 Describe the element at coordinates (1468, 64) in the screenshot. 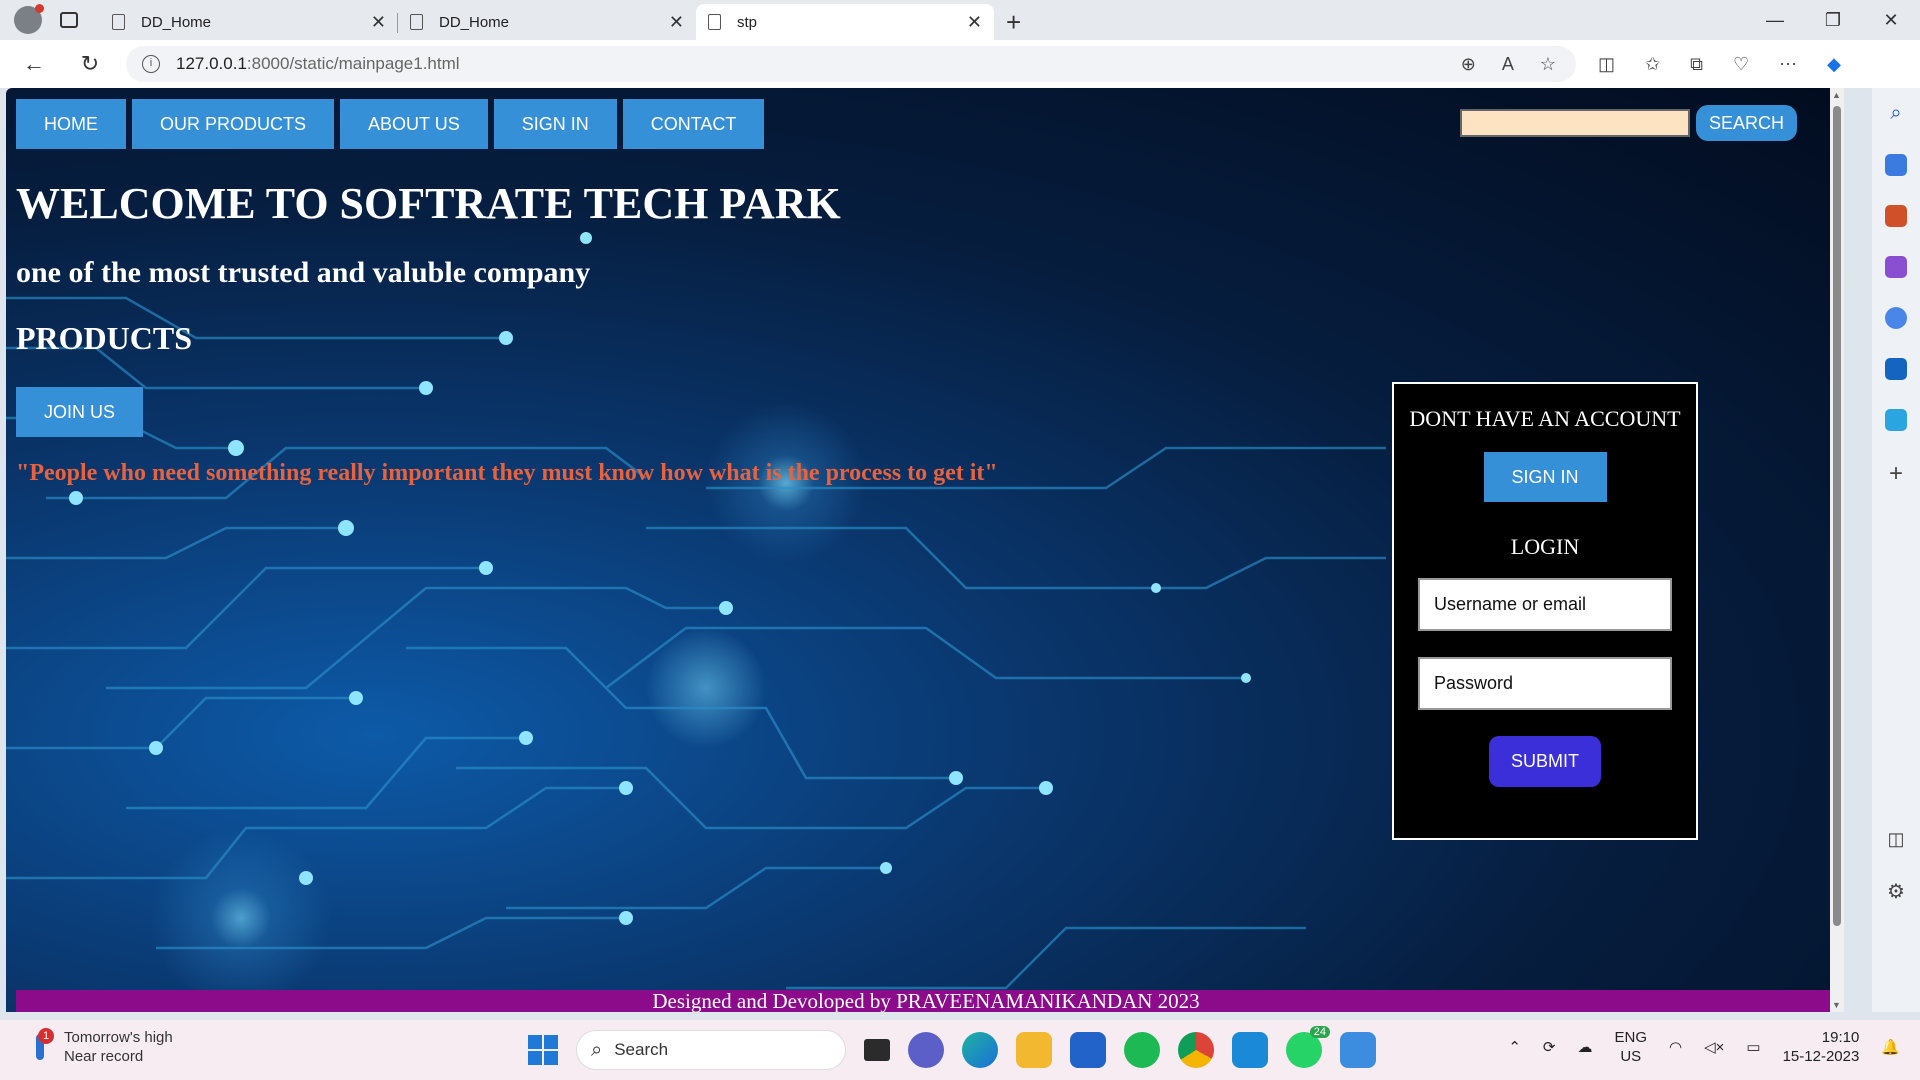

I see `zoom-icon: ⊕` at that location.